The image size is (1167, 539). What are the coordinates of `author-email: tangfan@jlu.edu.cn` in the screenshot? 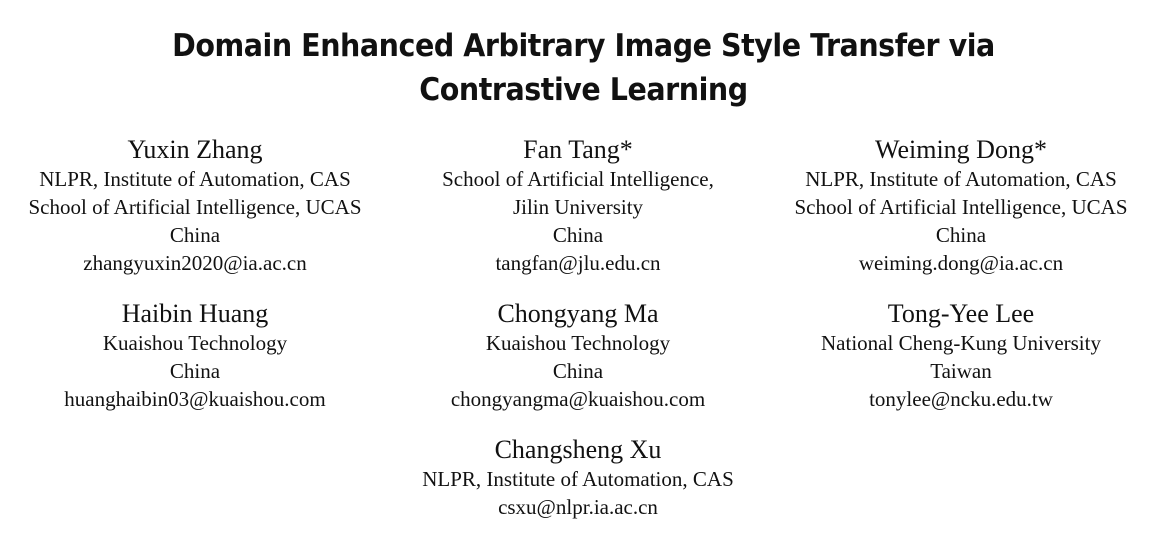 It's located at (578, 263).